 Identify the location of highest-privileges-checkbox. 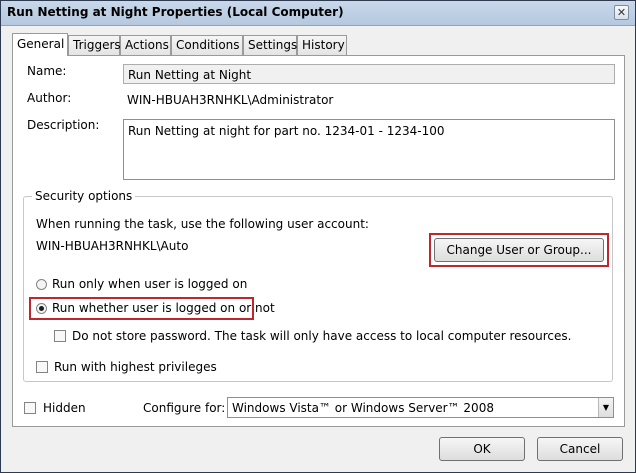
(42, 367).